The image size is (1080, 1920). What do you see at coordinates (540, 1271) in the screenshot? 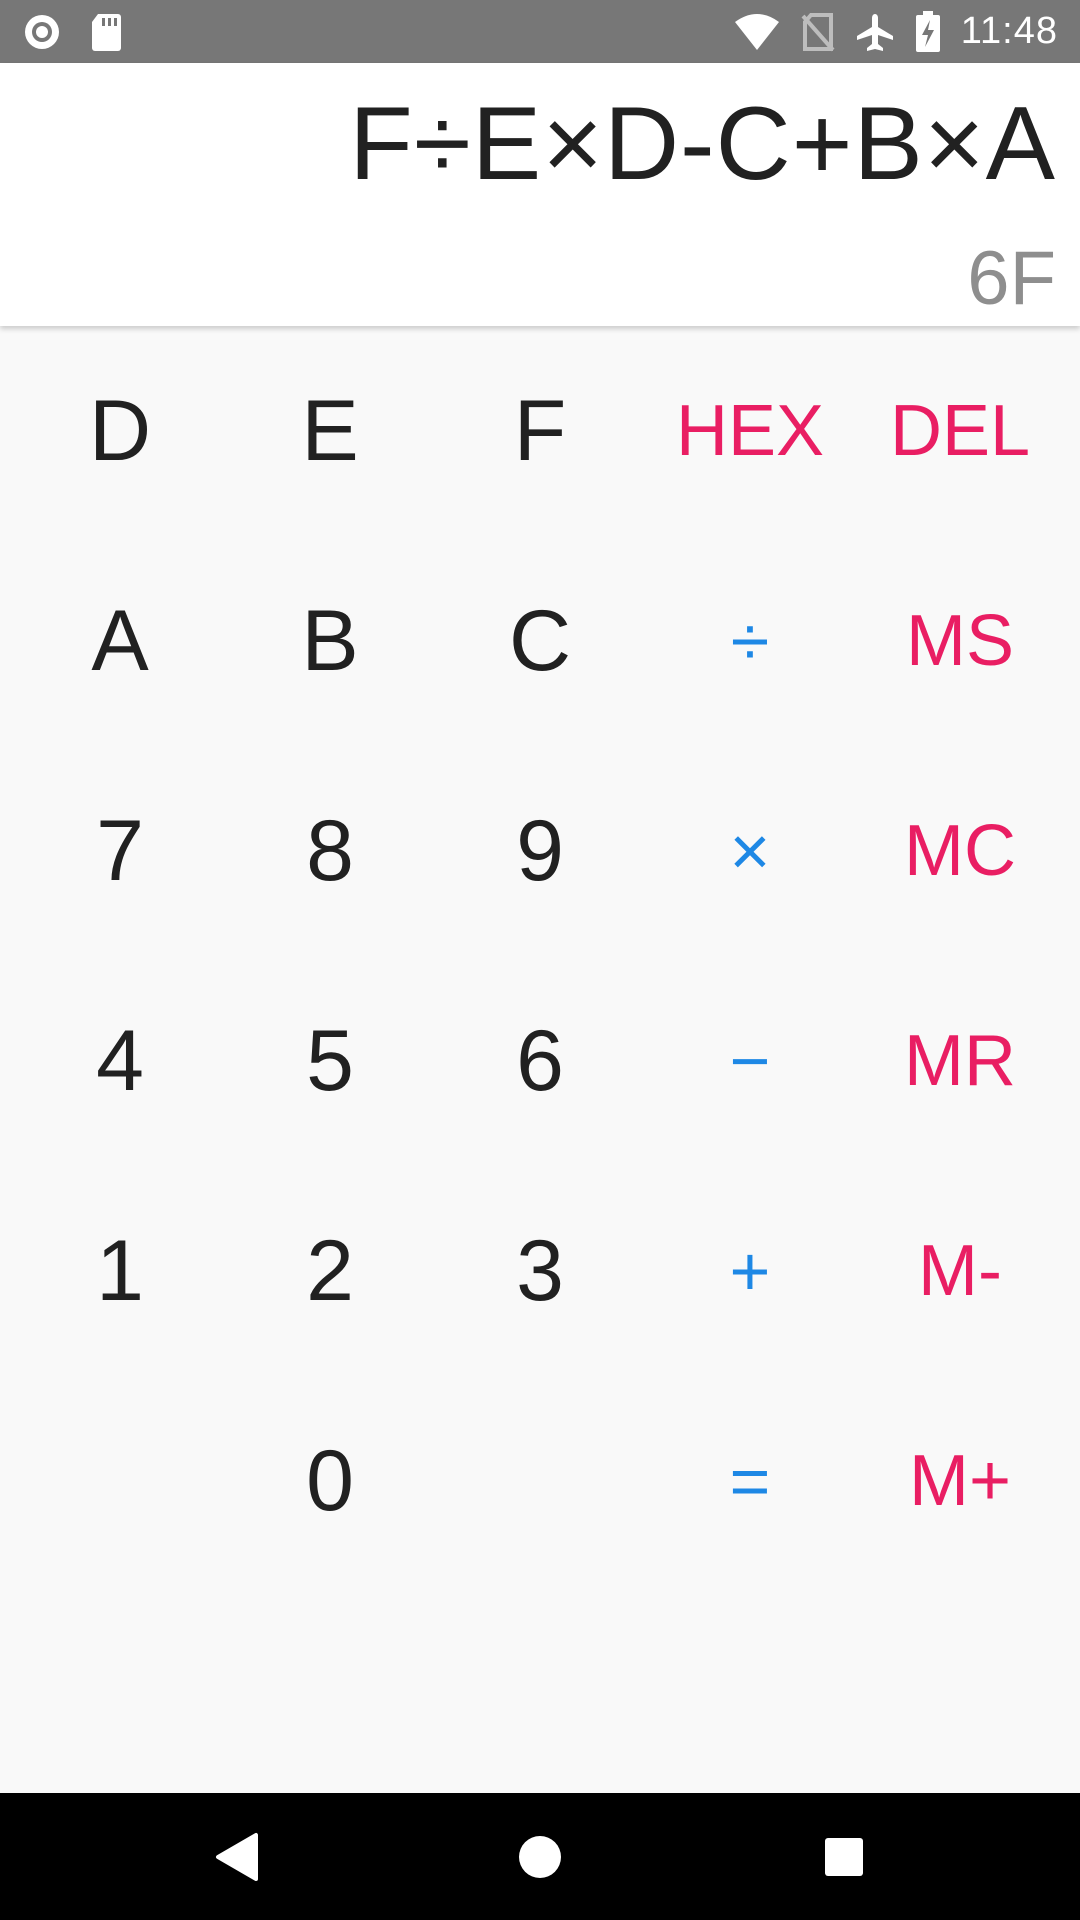
I see `key-3: 3` at bounding box center [540, 1271].